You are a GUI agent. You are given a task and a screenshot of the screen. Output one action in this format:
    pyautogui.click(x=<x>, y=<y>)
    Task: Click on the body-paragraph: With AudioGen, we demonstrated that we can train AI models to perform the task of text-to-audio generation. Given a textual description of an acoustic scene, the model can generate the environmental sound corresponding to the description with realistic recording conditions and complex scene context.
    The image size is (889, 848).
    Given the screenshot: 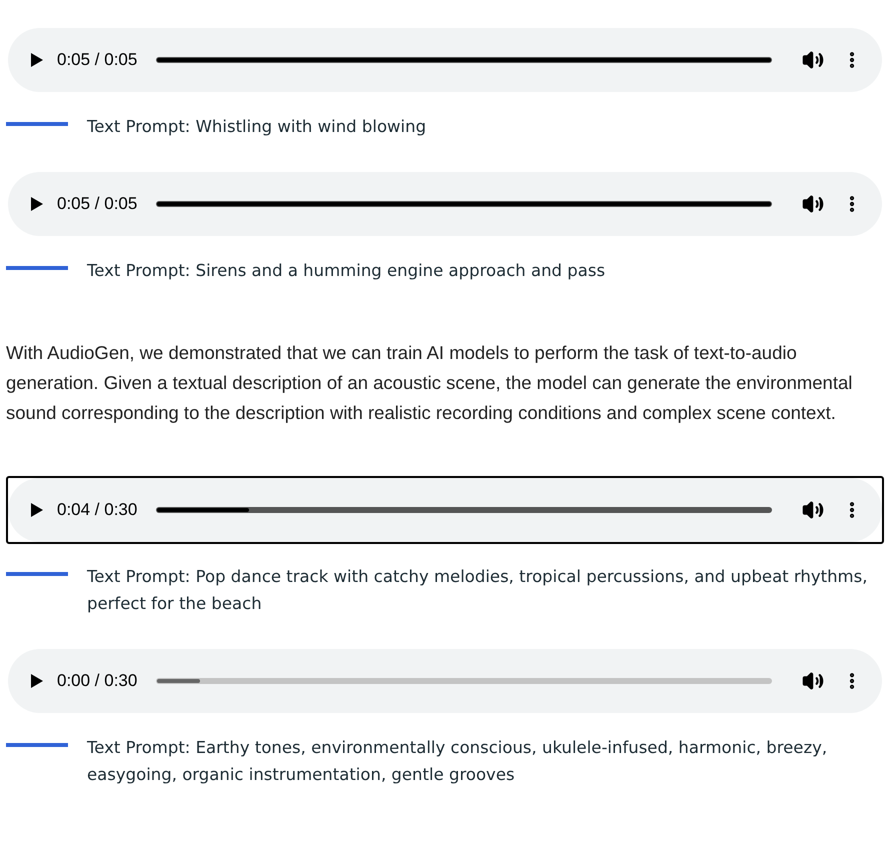 What is the action you would take?
    pyautogui.click(x=430, y=383)
    